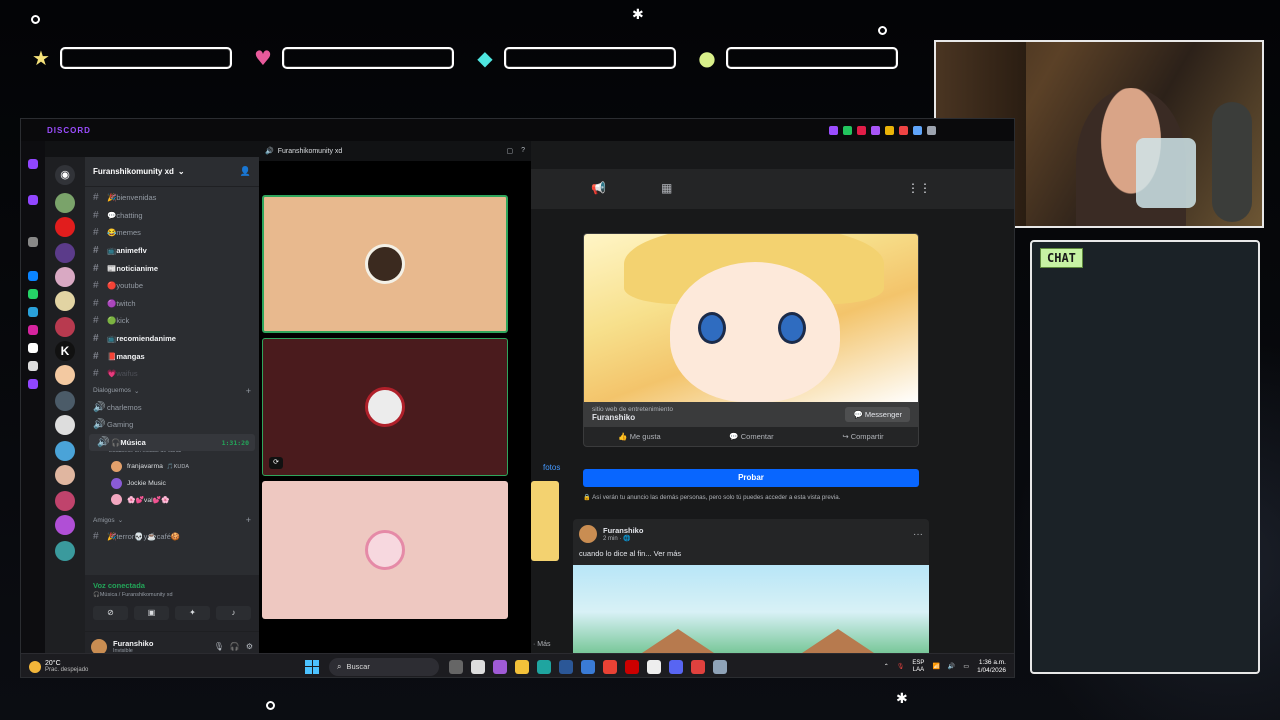 Image resolution: width=1280 pixels, height=720 pixels. Describe the element at coordinates (172, 374) in the screenshot. I see `text-channel: # 💗waifus` at that location.